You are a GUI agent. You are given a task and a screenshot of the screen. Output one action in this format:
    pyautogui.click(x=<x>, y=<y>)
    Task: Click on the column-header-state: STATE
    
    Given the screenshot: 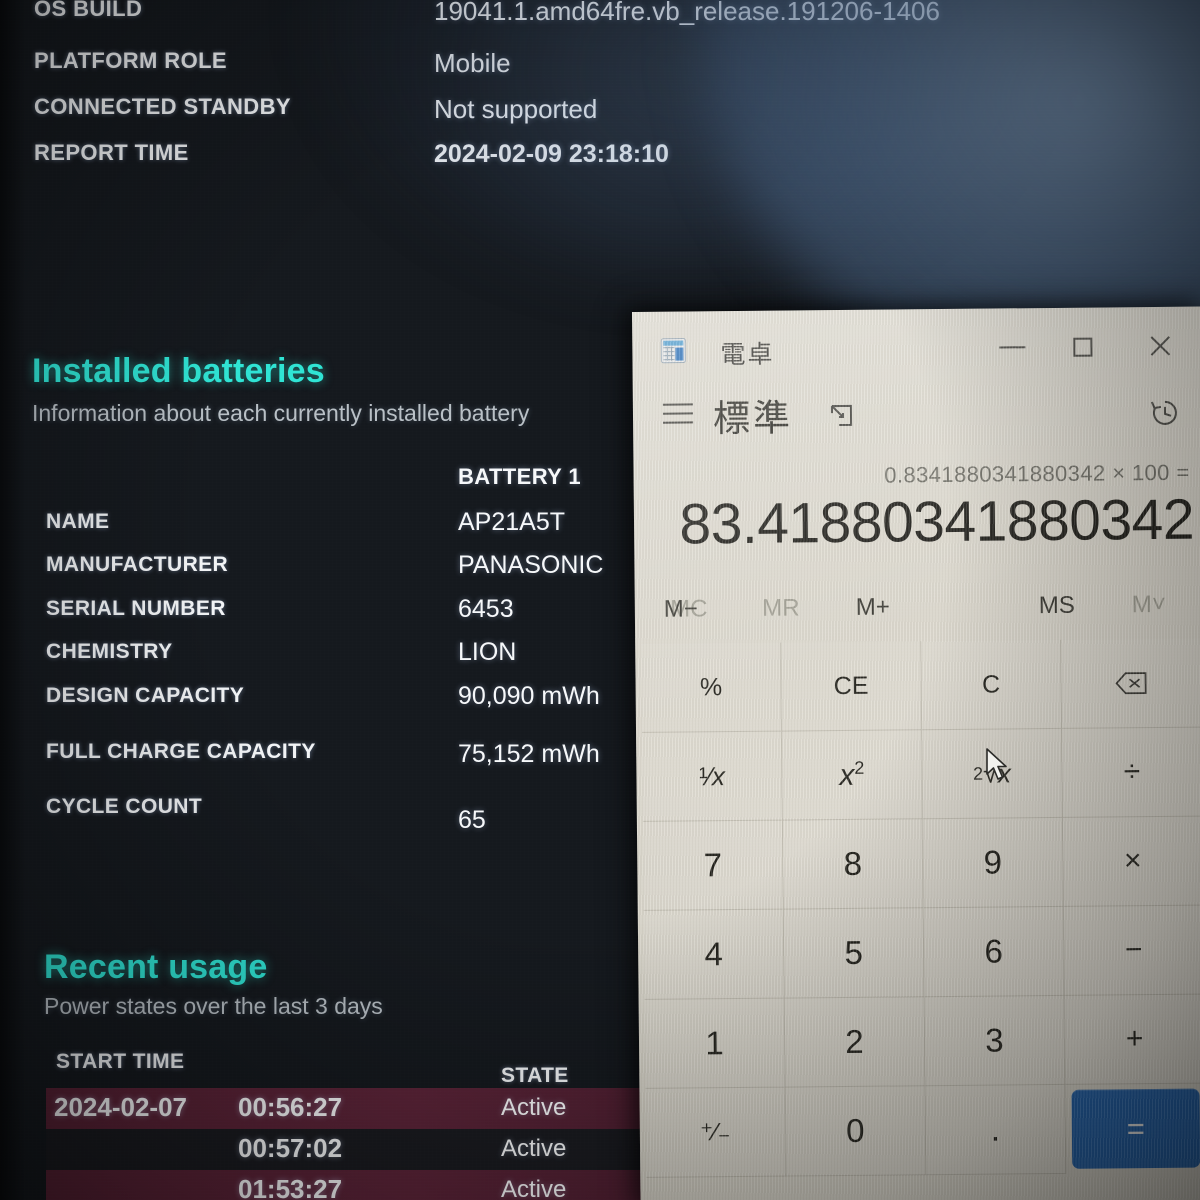 What is the action you would take?
    pyautogui.click(x=535, y=1075)
    